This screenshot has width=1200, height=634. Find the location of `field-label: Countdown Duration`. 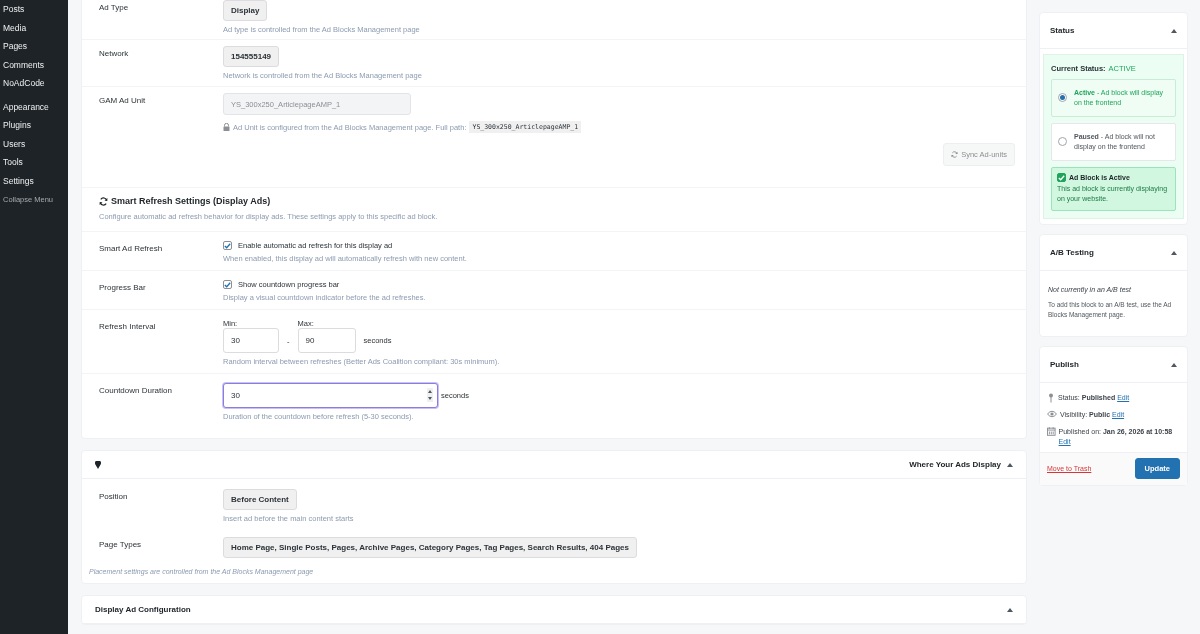

field-label: Countdown Duration is located at coordinates (136, 391).